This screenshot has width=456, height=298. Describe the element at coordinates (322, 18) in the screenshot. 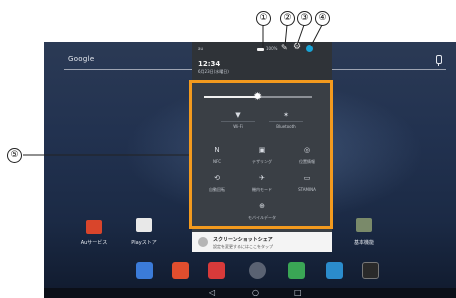

I see `callout-4: ④` at that location.